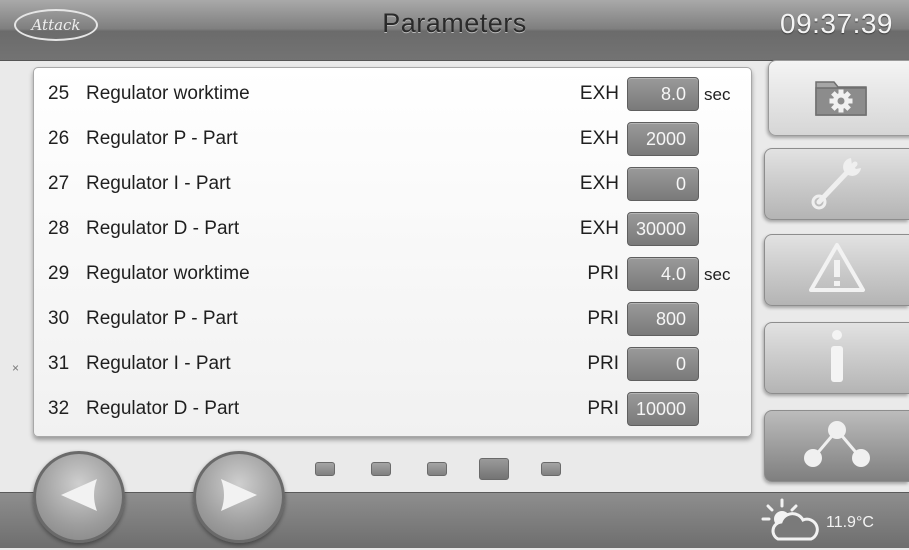 The width and height of the screenshot is (909, 550). I want to click on header-bar: Attack Parameters 09:37:39, so click(454, 30).